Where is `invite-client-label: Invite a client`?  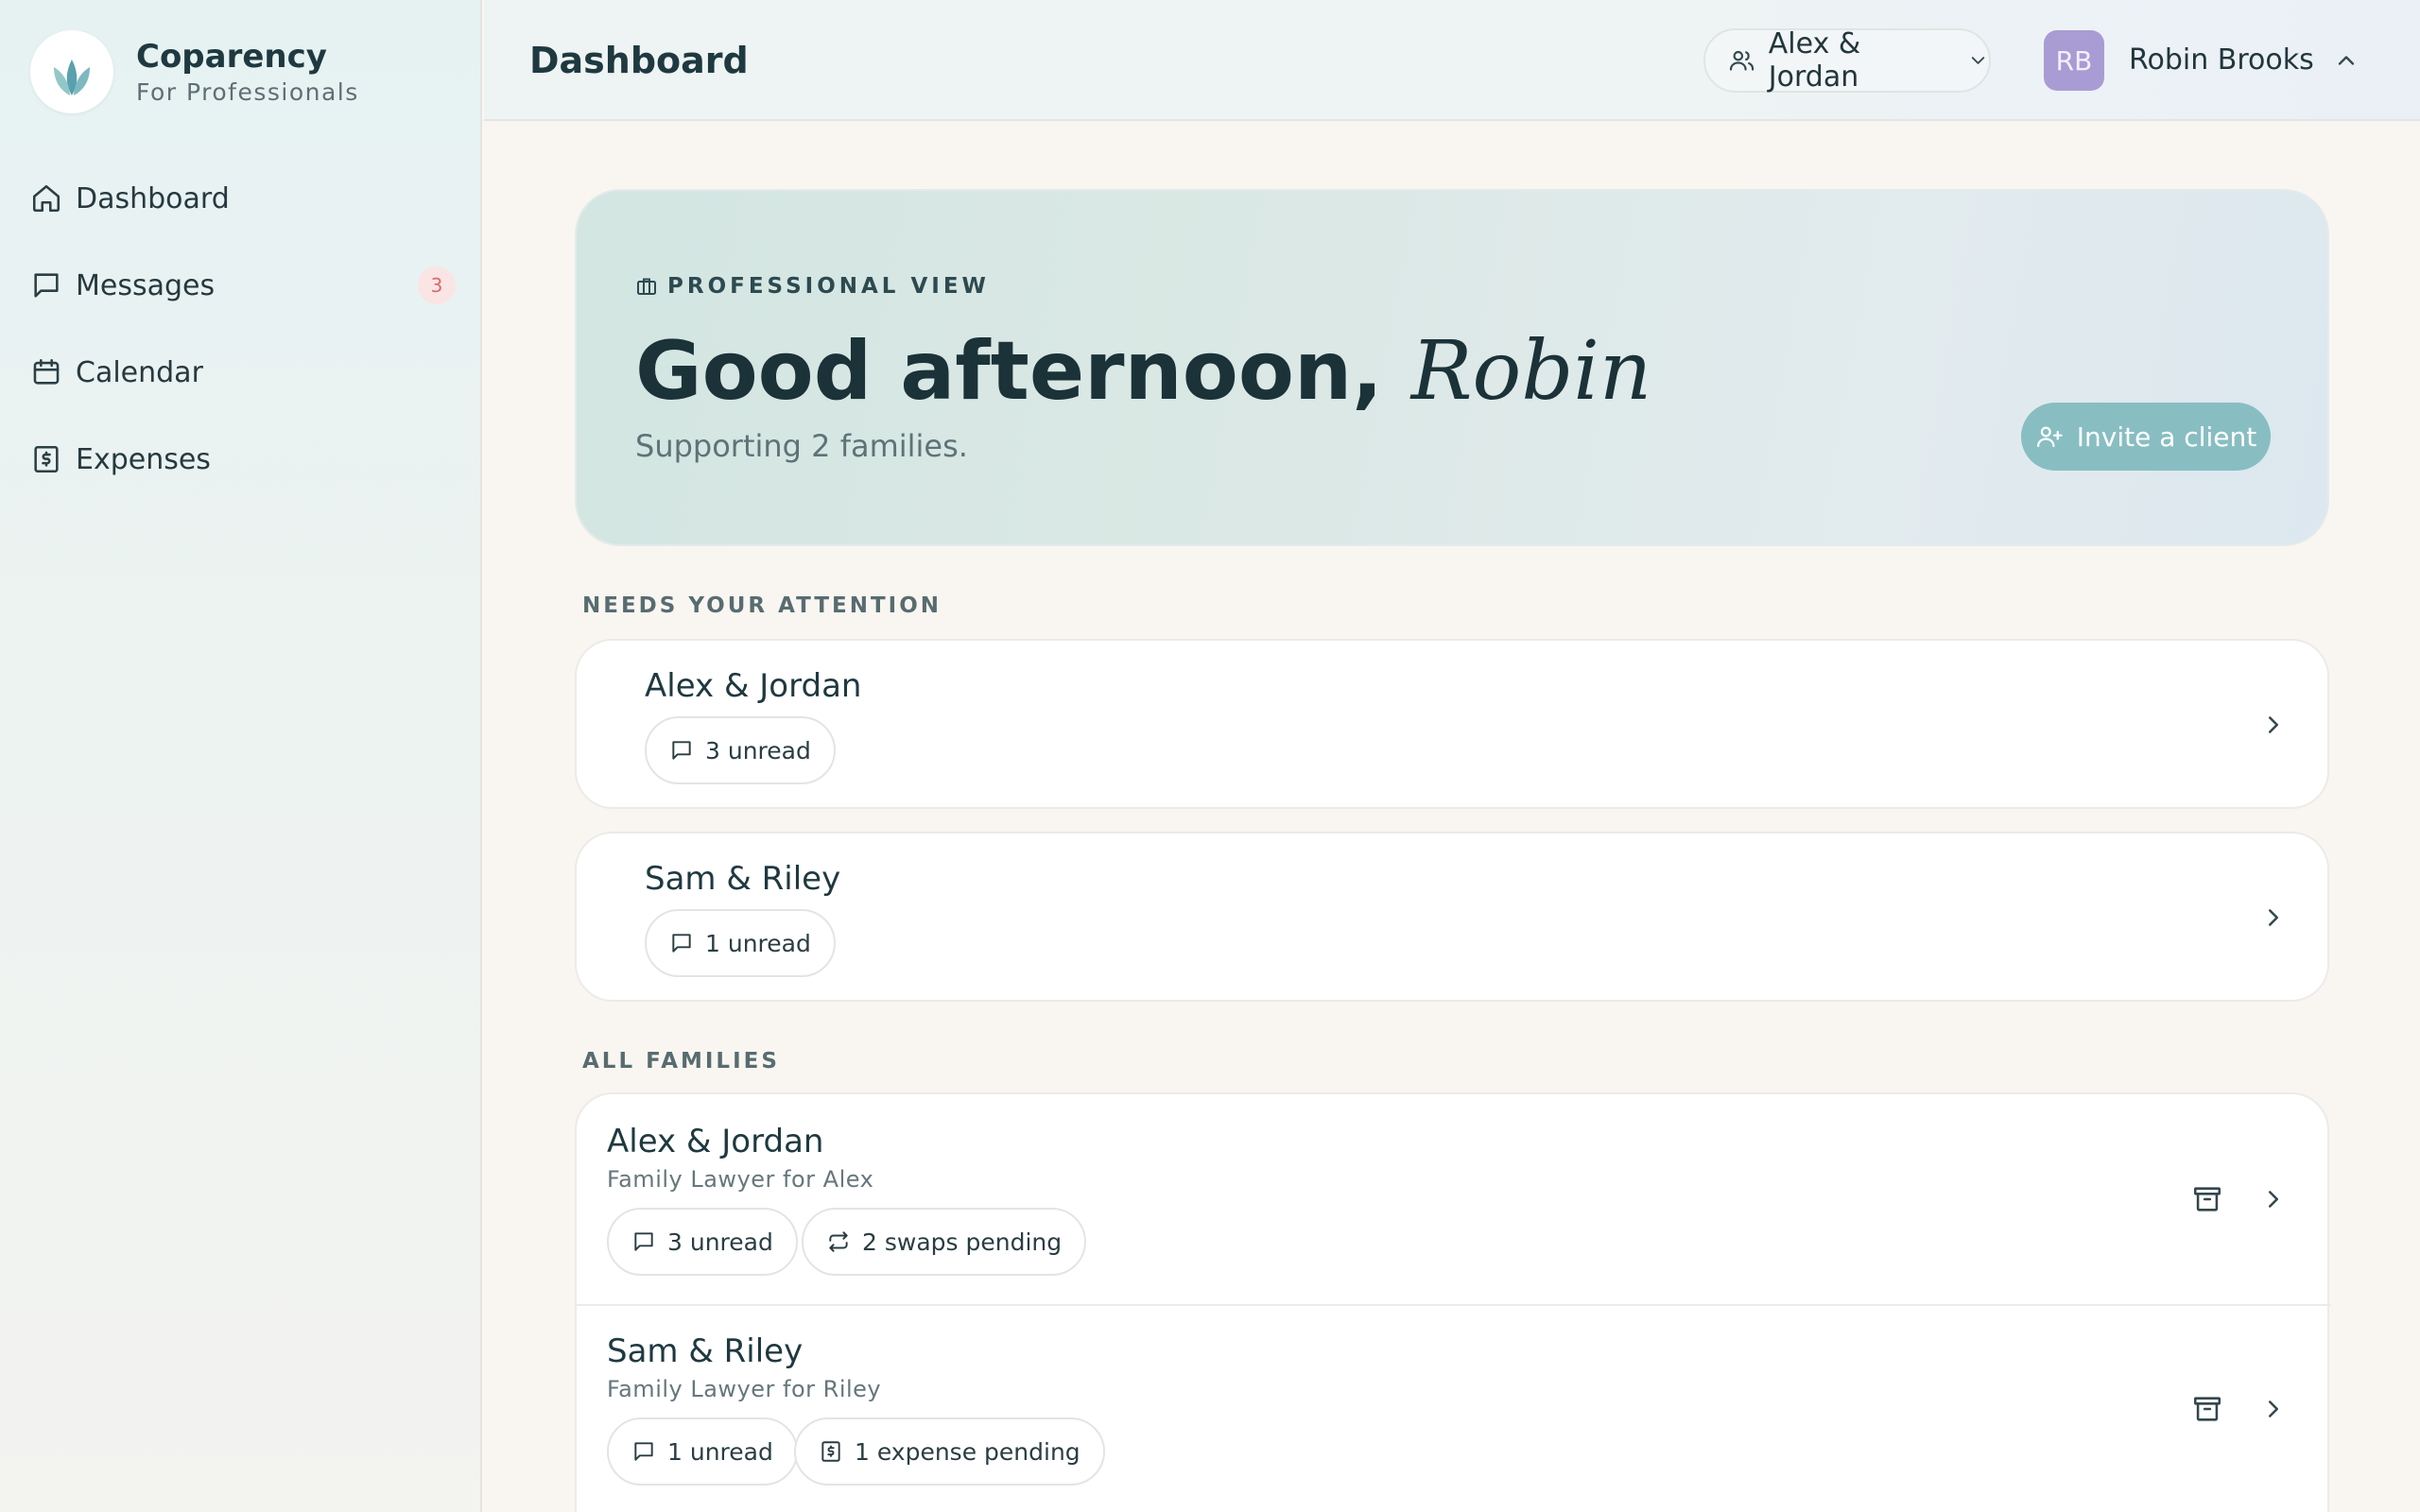 invite-client-label: Invite a client is located at coordinates (2166, 437).